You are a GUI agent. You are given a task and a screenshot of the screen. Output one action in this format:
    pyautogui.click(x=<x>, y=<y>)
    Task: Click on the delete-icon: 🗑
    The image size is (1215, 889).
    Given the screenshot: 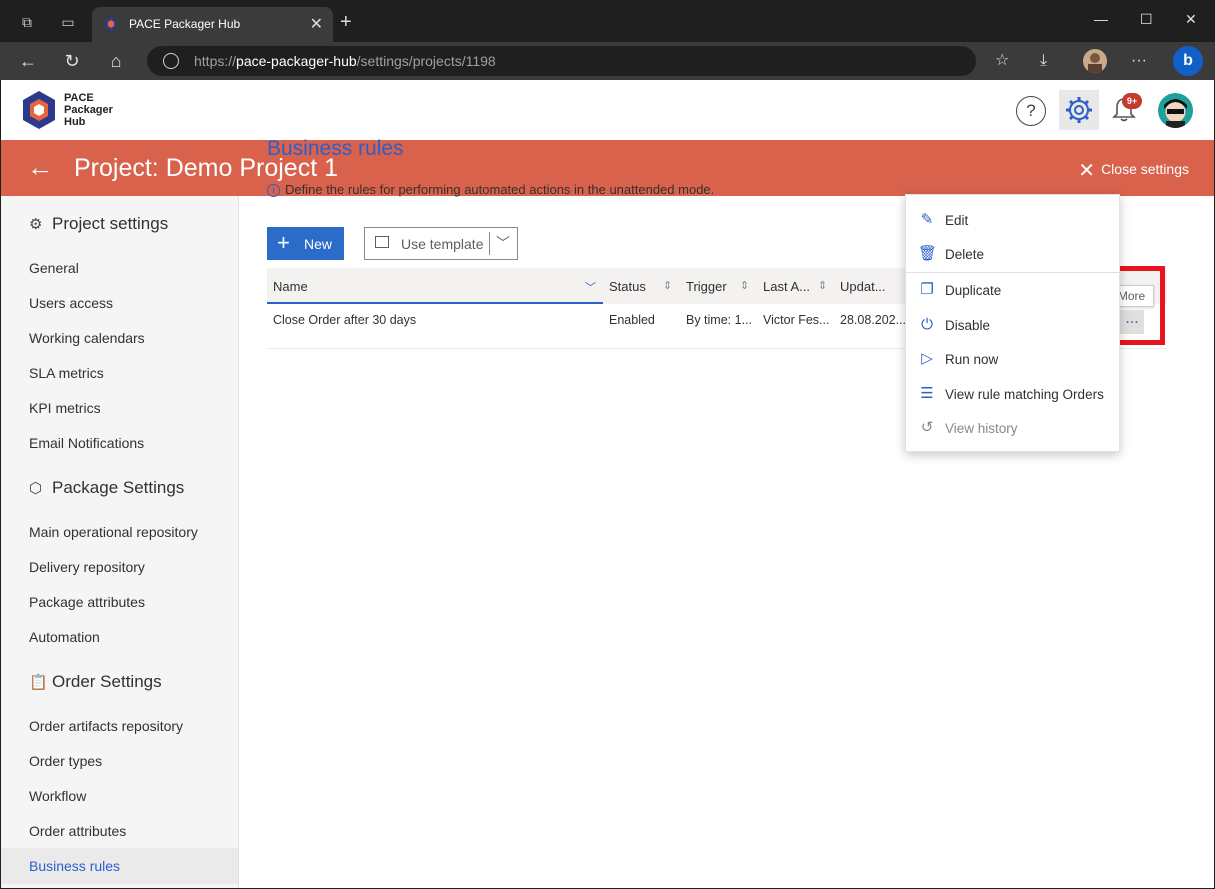 What is the action you would take?
    pyautogui.click(x=928, y=253)
    